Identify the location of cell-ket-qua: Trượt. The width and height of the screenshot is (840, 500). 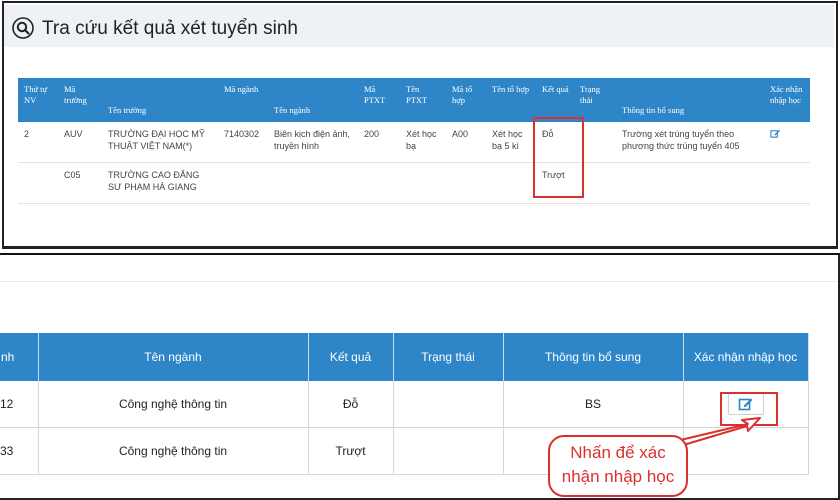
(351, 451).